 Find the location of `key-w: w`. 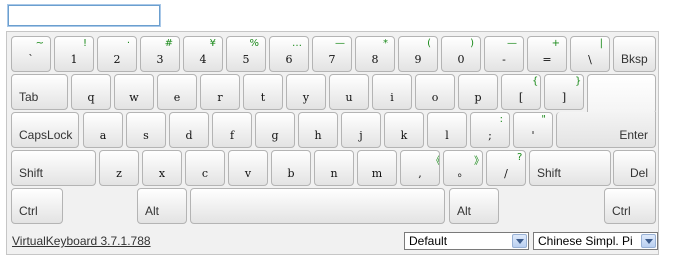

key-w: w is located at coordinates (134, 92).